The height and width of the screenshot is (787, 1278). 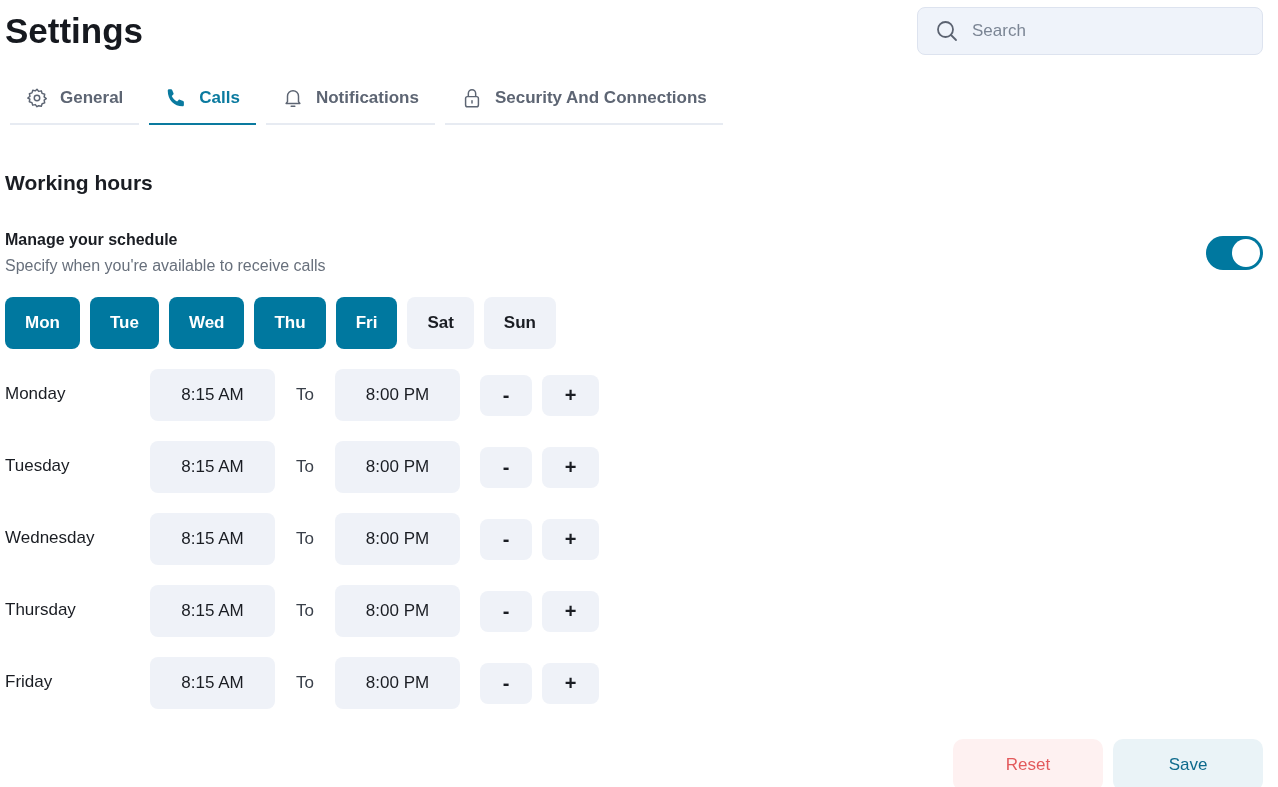 What do you see at coordinates (206, 323) in the screenshot?
I see `day-chip: Wed` at bounding box center [206, 323].